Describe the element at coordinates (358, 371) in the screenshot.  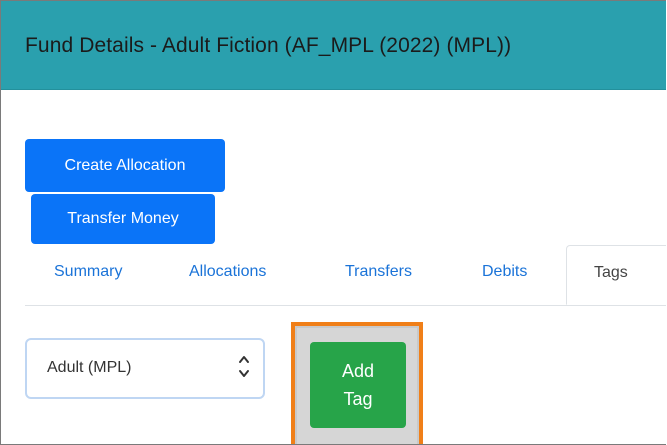
I see `add-tag-label-line1: Add` at that location.